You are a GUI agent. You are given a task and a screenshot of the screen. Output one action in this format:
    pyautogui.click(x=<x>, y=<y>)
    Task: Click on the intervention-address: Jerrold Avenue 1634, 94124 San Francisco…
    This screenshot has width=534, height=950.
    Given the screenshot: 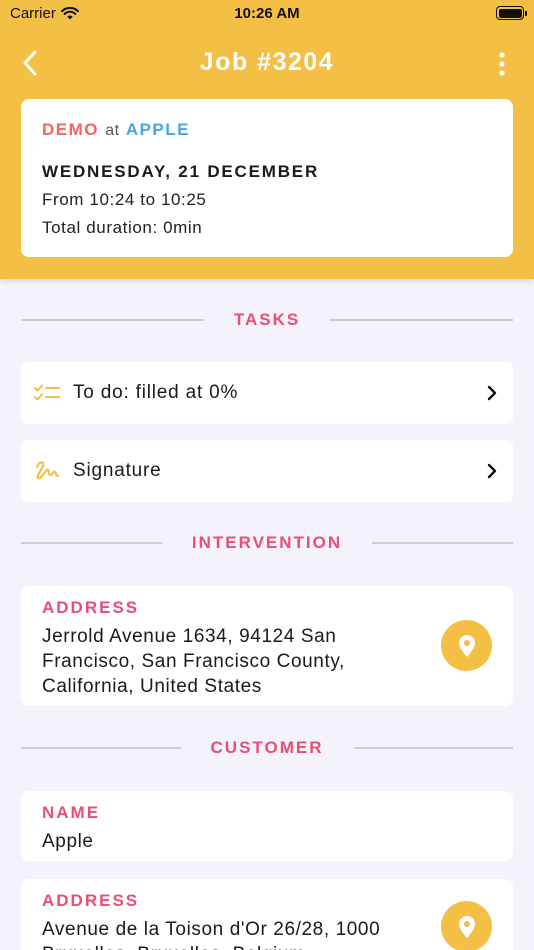 What is the action you would take?
    pyautogui.click(x=193, y=661)
    